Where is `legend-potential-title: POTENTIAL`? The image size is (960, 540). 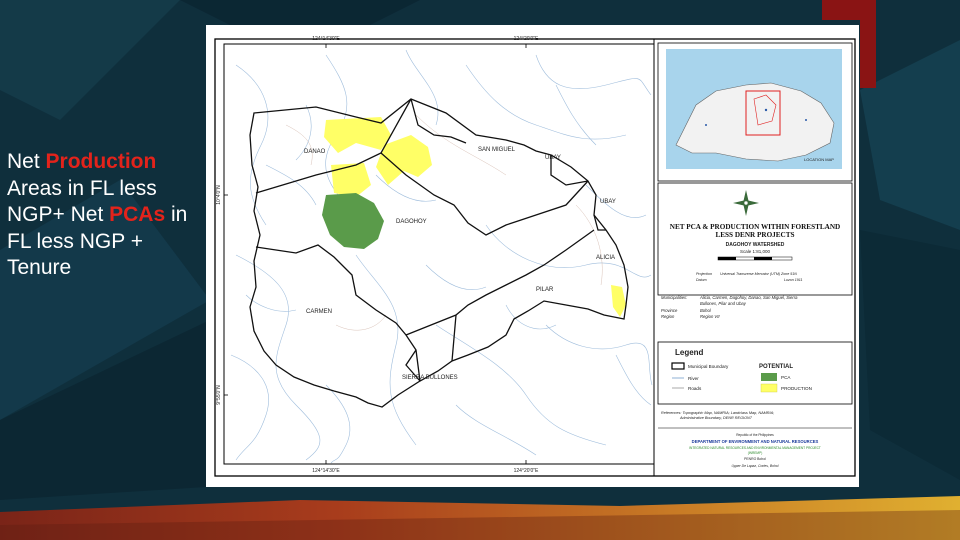 legend-potential-title: POTENTIAL is located at coordinates (776, 367).